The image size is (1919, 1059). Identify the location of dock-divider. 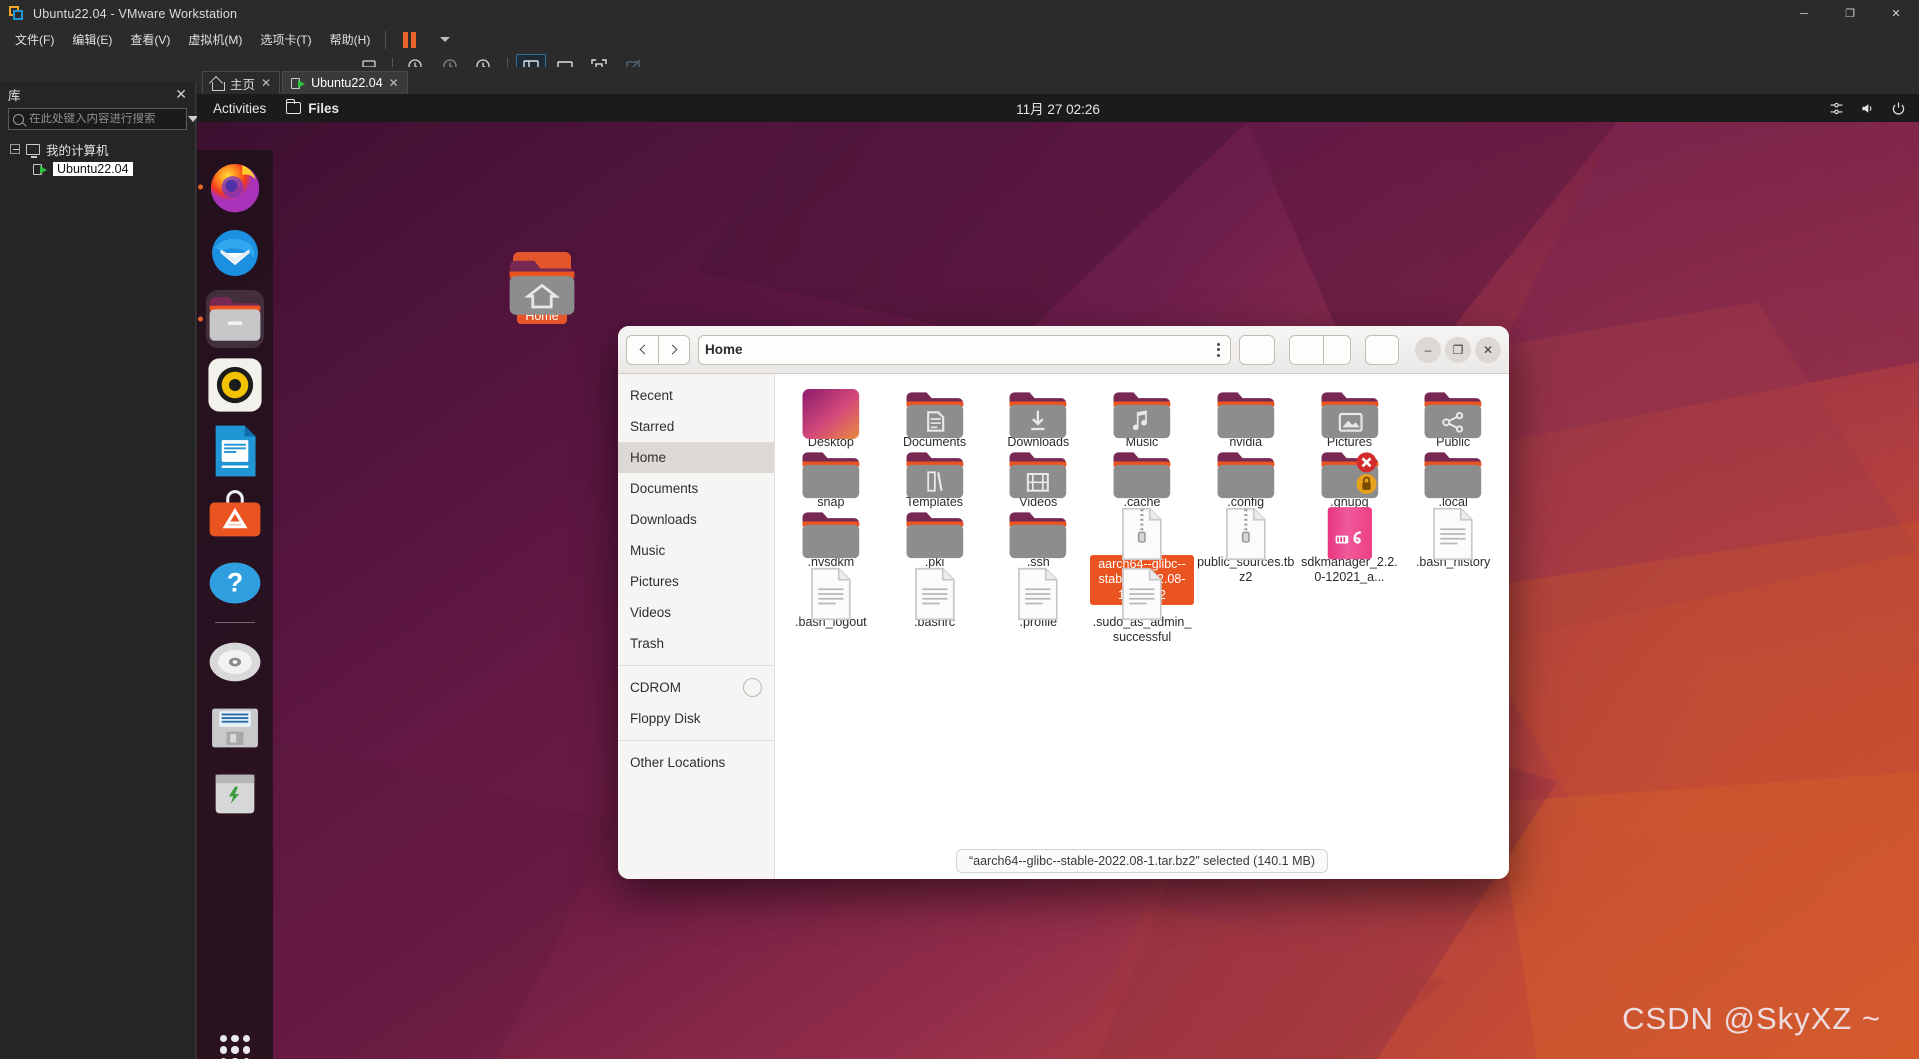
(235, 622).